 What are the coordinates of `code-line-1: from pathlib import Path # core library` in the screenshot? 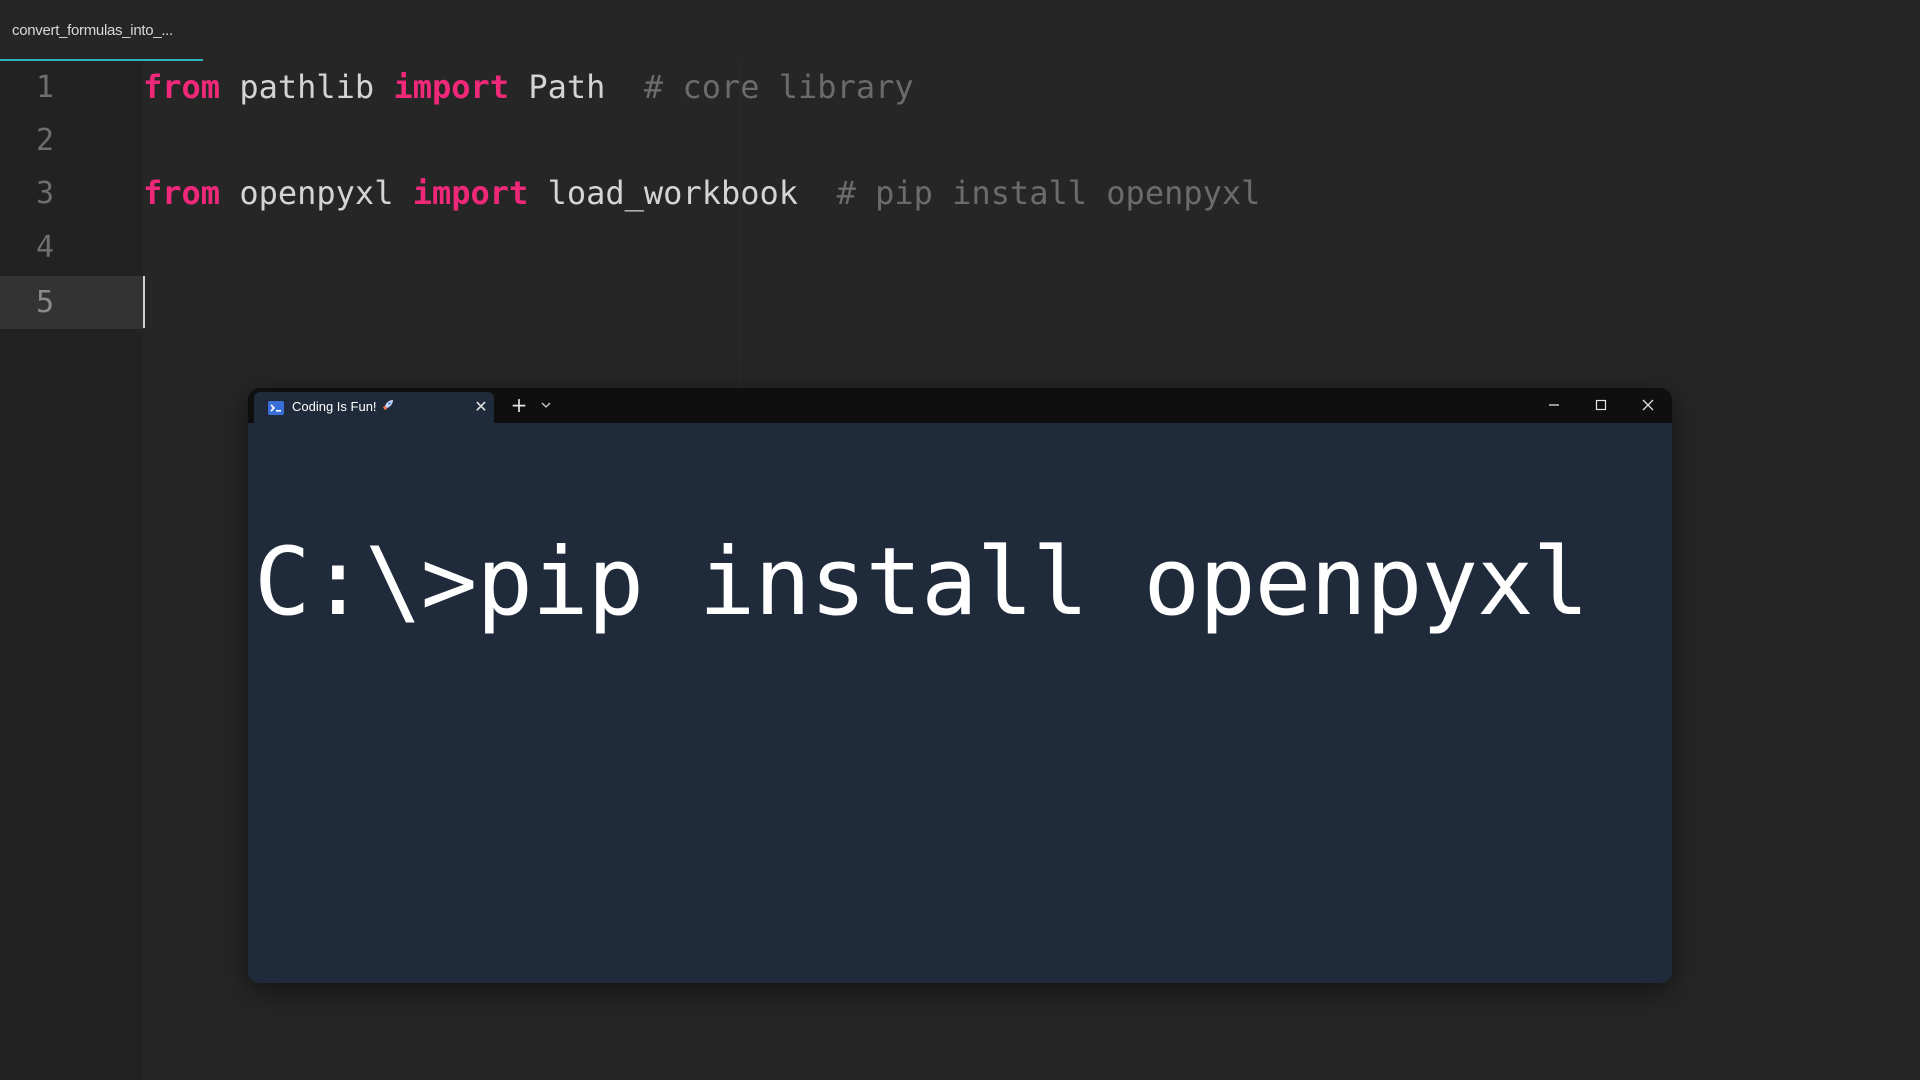 It's located at (528, 87).